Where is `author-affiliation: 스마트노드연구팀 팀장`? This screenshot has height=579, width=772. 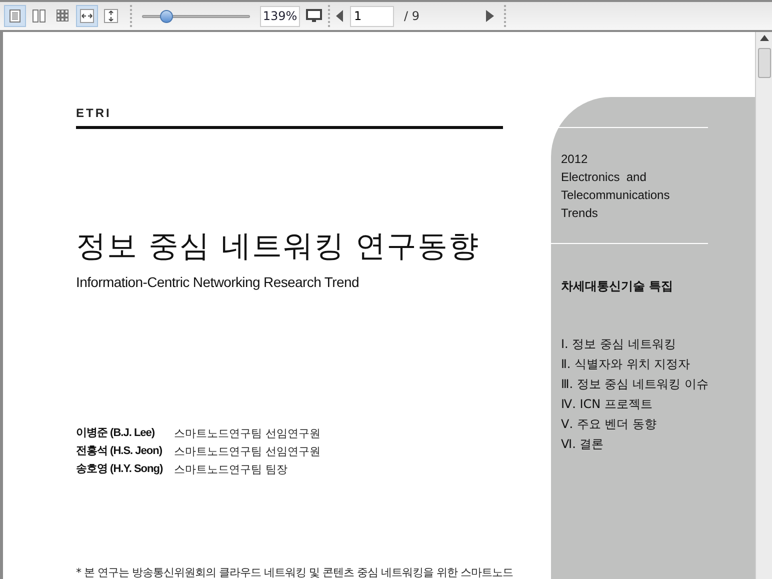
author-affiliation: 스마트노드연구팀 팀장 is located at coordinates (231, 469).